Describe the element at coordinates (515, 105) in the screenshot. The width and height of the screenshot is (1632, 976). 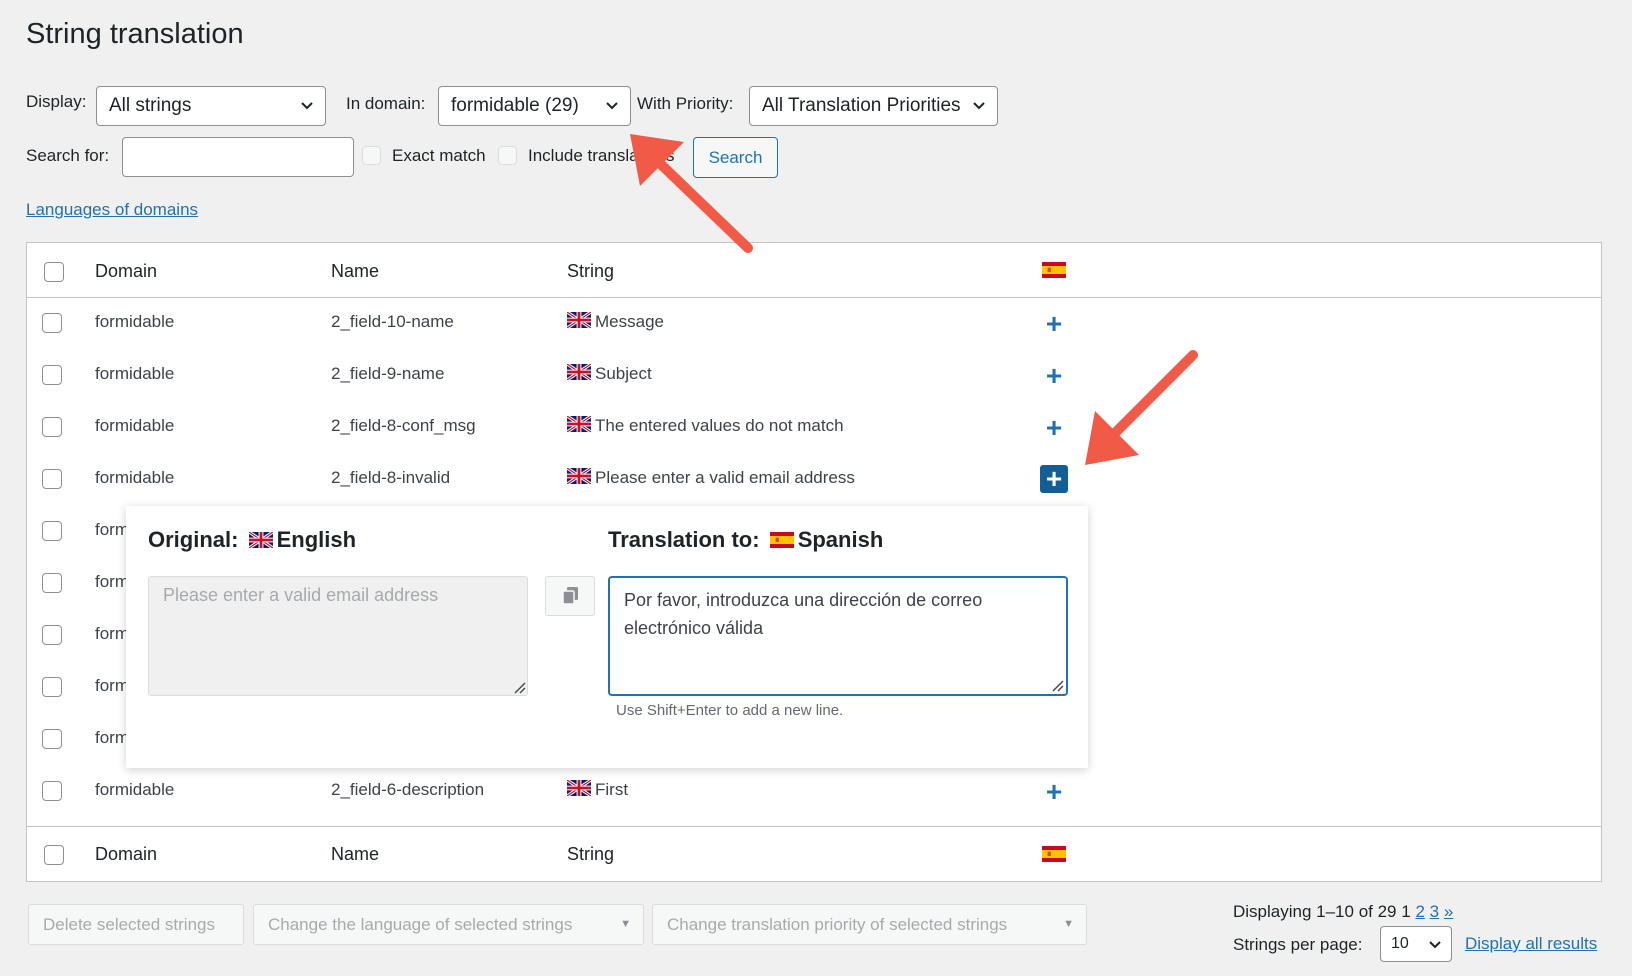
I see `domain-select-value: formidable (29)` at that location.